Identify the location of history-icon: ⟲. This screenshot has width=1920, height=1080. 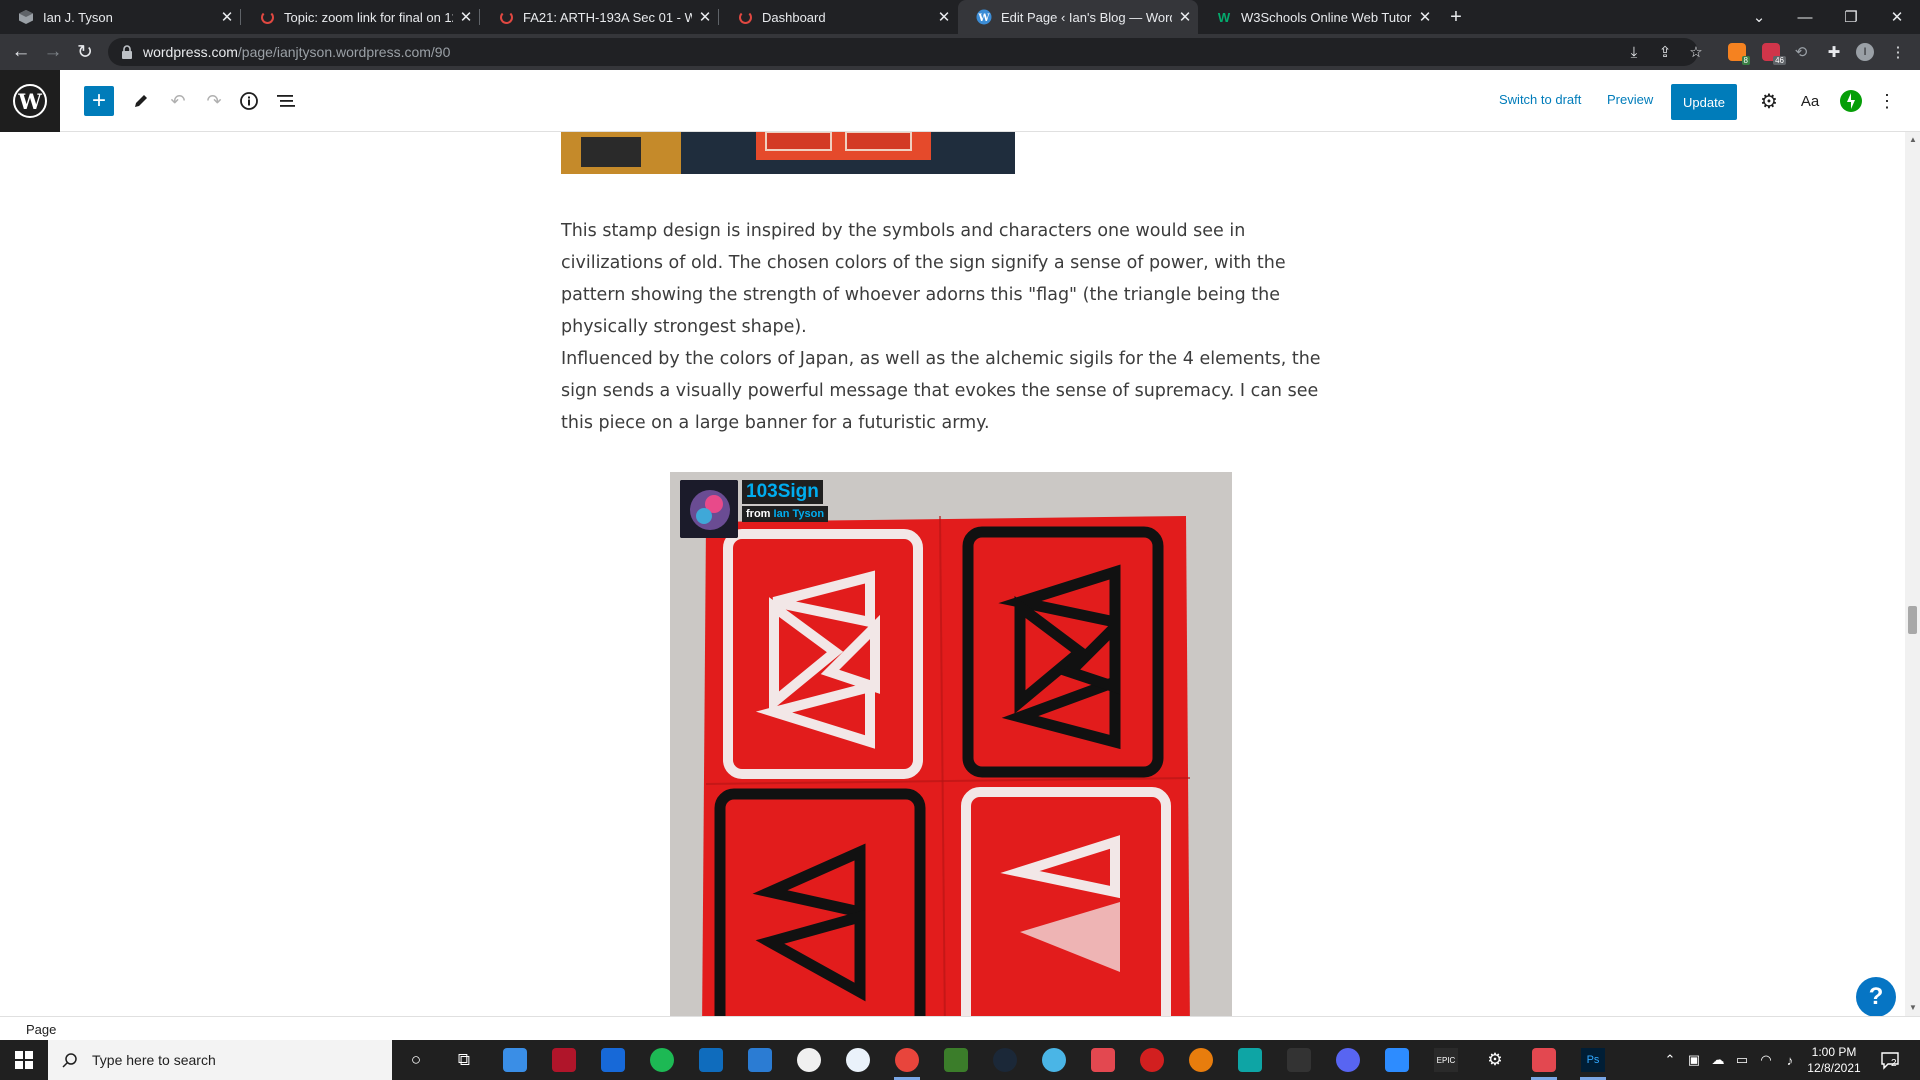
(1801, 52).